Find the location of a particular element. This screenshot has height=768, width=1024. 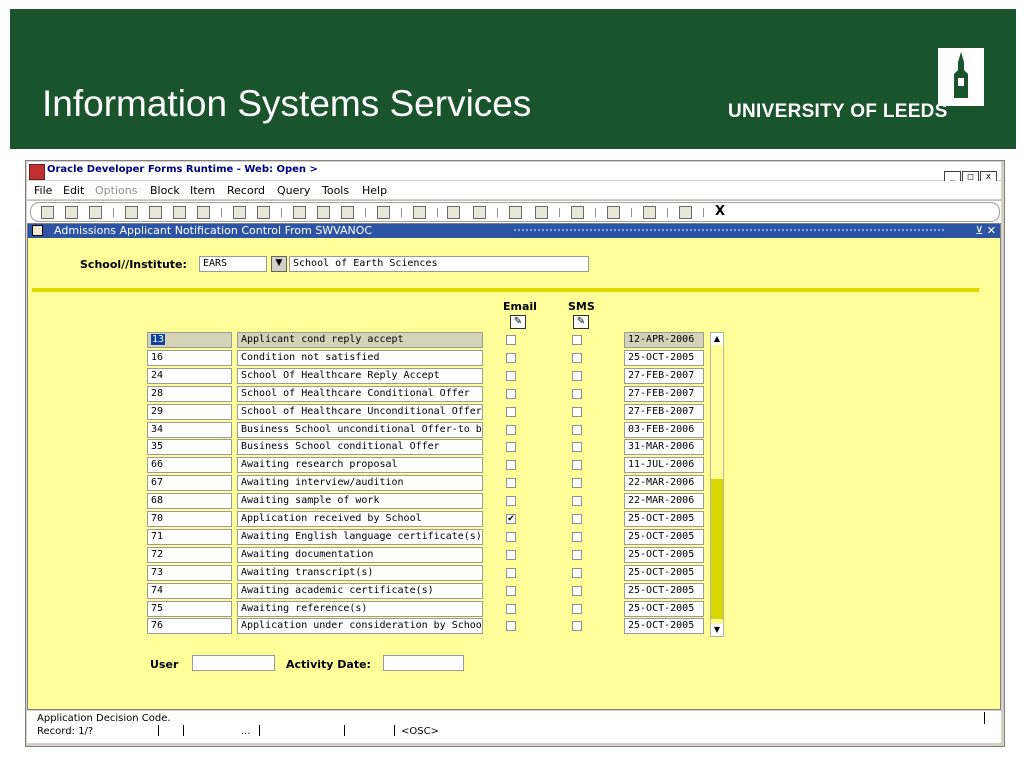

decision-code-field: 68 is located at coordinates (189, 501).